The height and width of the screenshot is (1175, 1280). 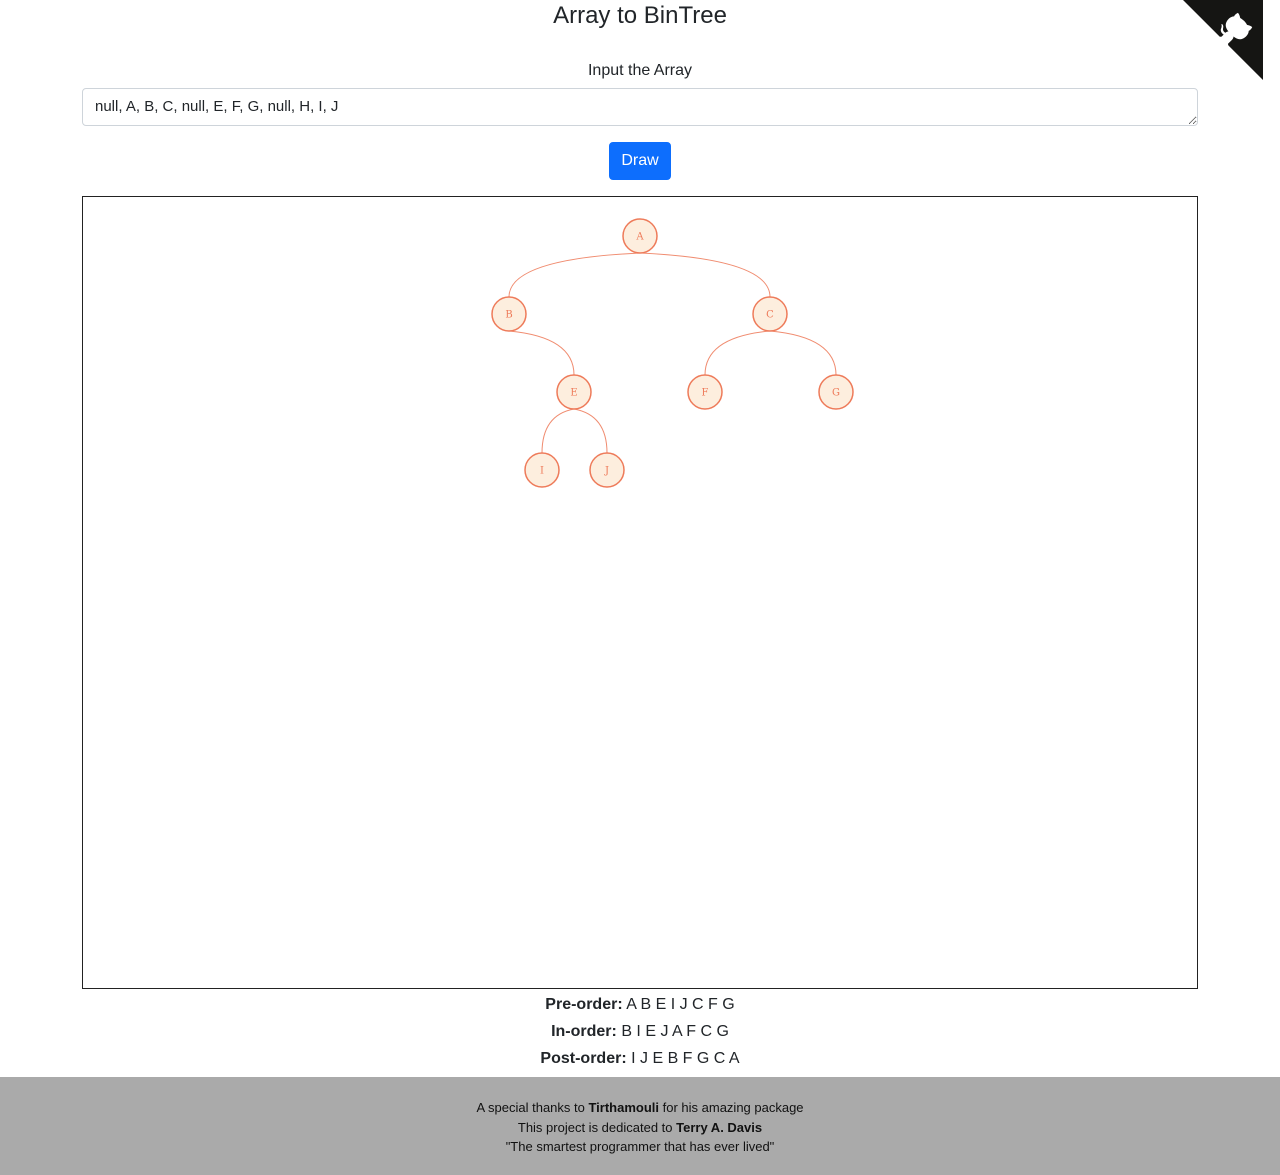 I want to click on in-order-line: In-order: B I E J A F C G, so click(x=640, y=1032).